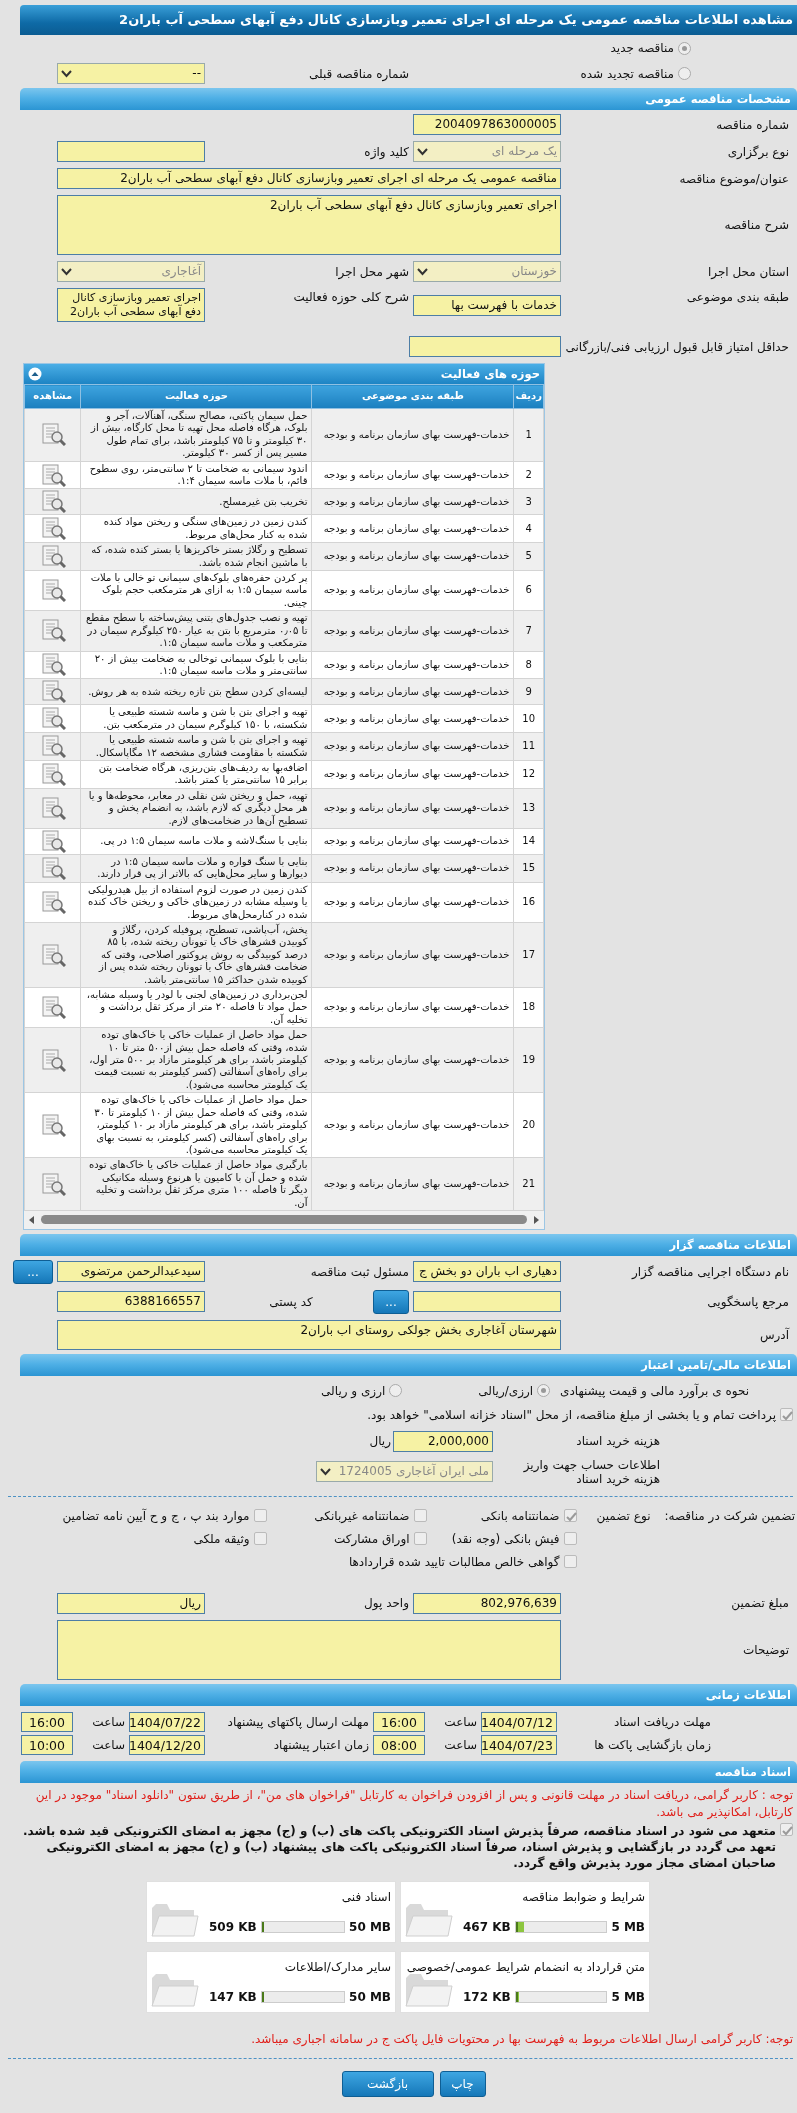 Image resolution: width=797 pixels, height=2113 pixels. What do you see at coordinates (528, 528) in the screenshot?
I see `table-cell: 4` at bounding box center [528, 528].